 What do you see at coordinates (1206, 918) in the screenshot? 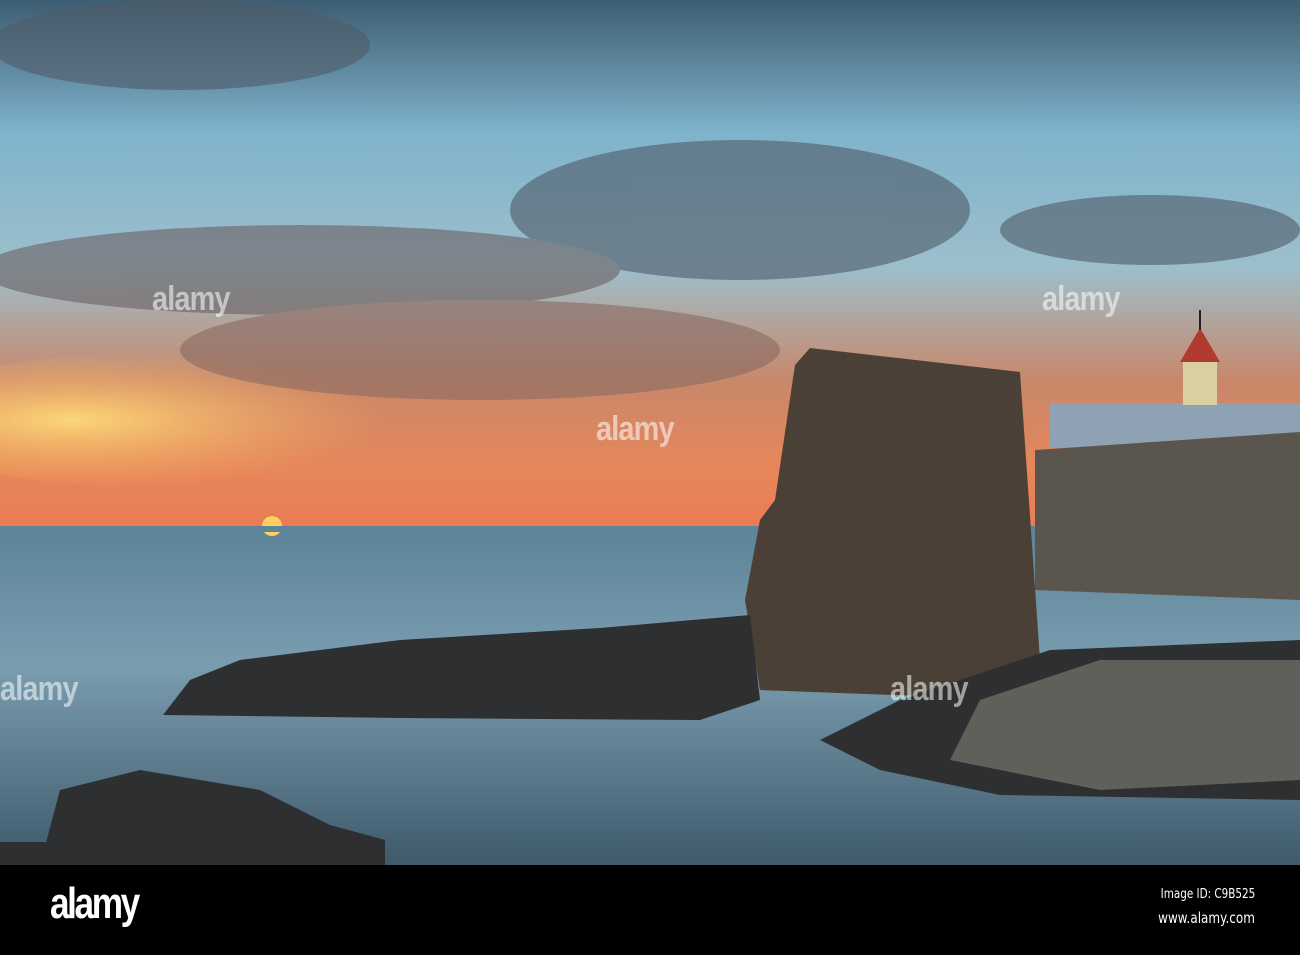
I see `site-url: www.alamy.com` at bounding box center [1206, 918].